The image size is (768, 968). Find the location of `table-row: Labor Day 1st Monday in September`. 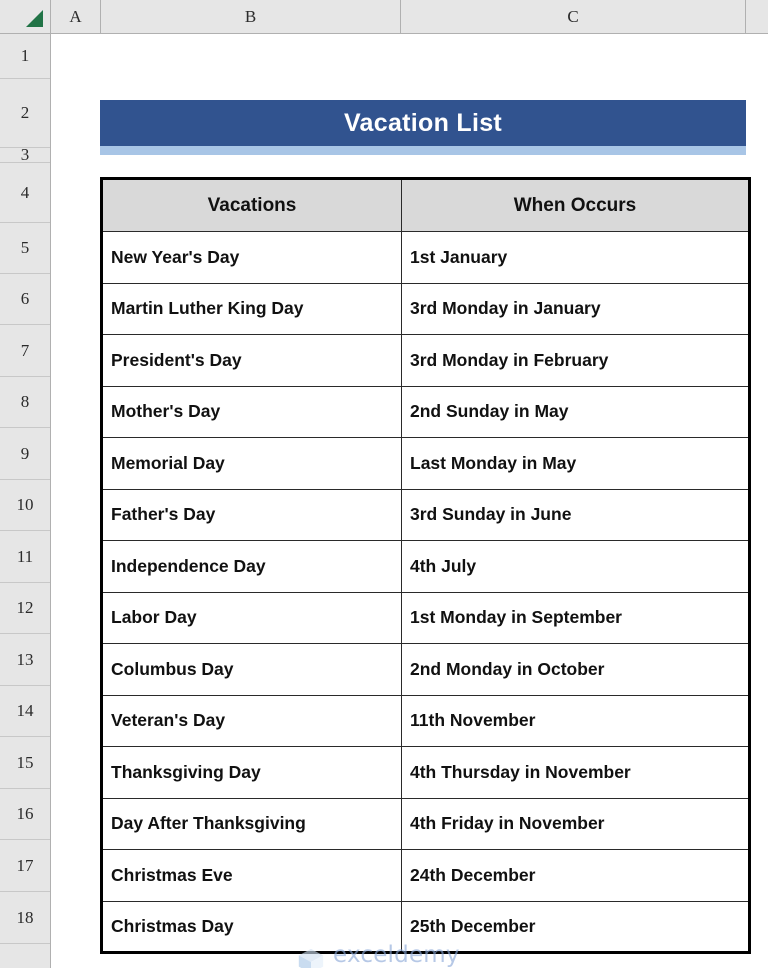

table-row: Labor Day 1st Monday in September is located at coordinates (425, 617).